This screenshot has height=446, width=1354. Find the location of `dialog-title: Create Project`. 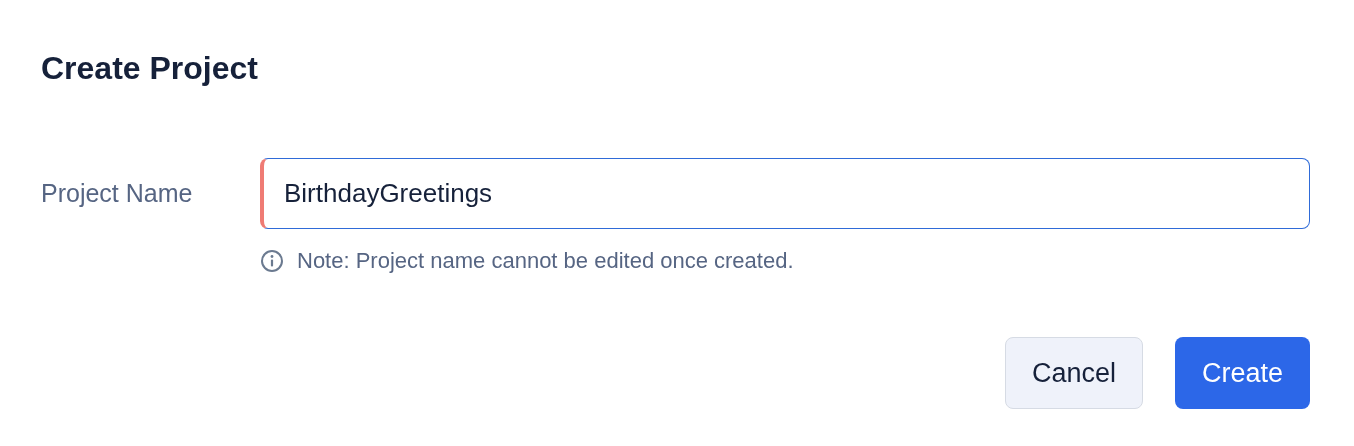

dialog-title: Create Project is located at coordinates (150, 68).